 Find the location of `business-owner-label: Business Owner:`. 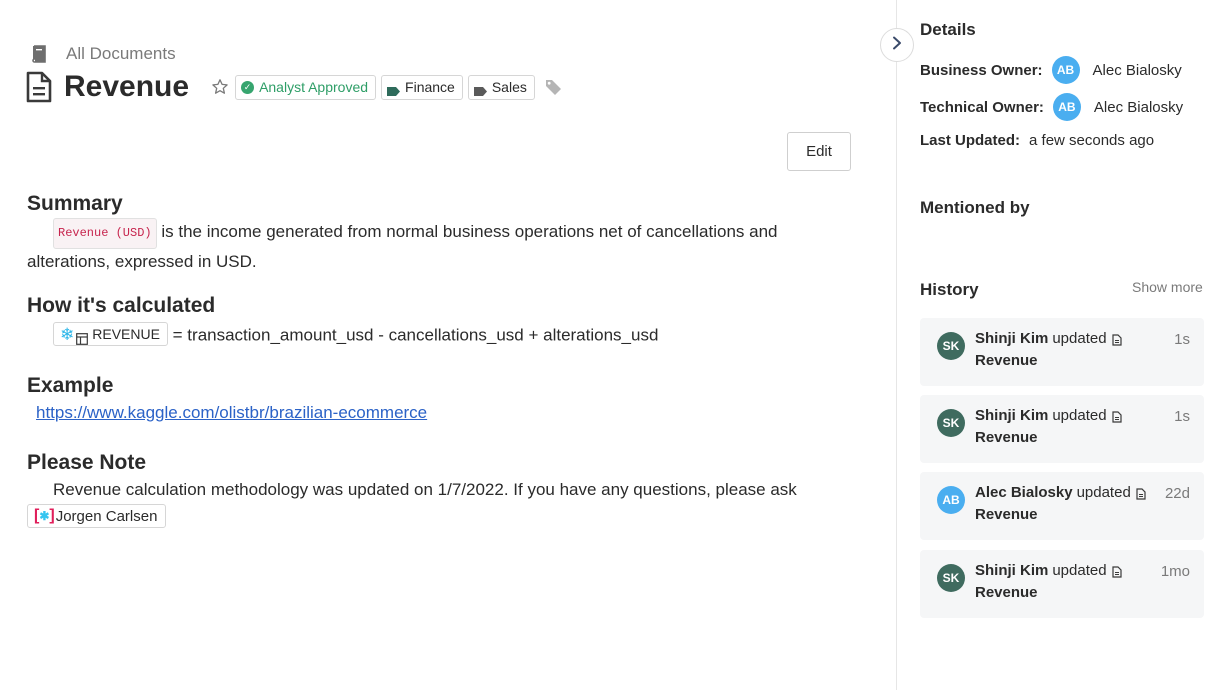

business-owner-label: Business Owner: is located at coordinates (981, 70).